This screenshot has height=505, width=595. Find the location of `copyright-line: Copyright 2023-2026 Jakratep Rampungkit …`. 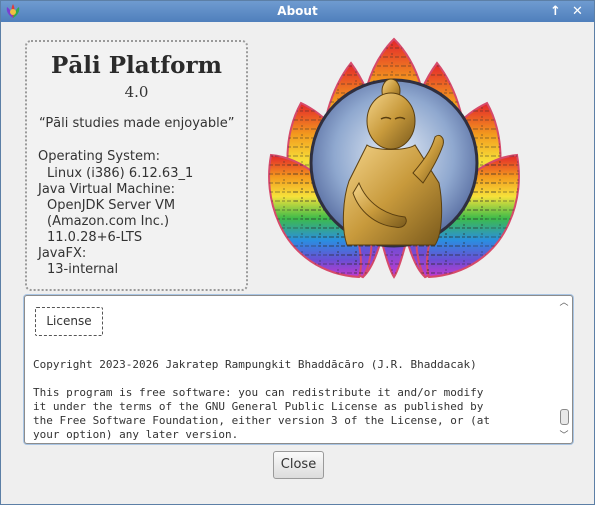

copyright-line: Copyright 2023-2026 Jakratep Rampungkit … is located at coordinates (255, 364).